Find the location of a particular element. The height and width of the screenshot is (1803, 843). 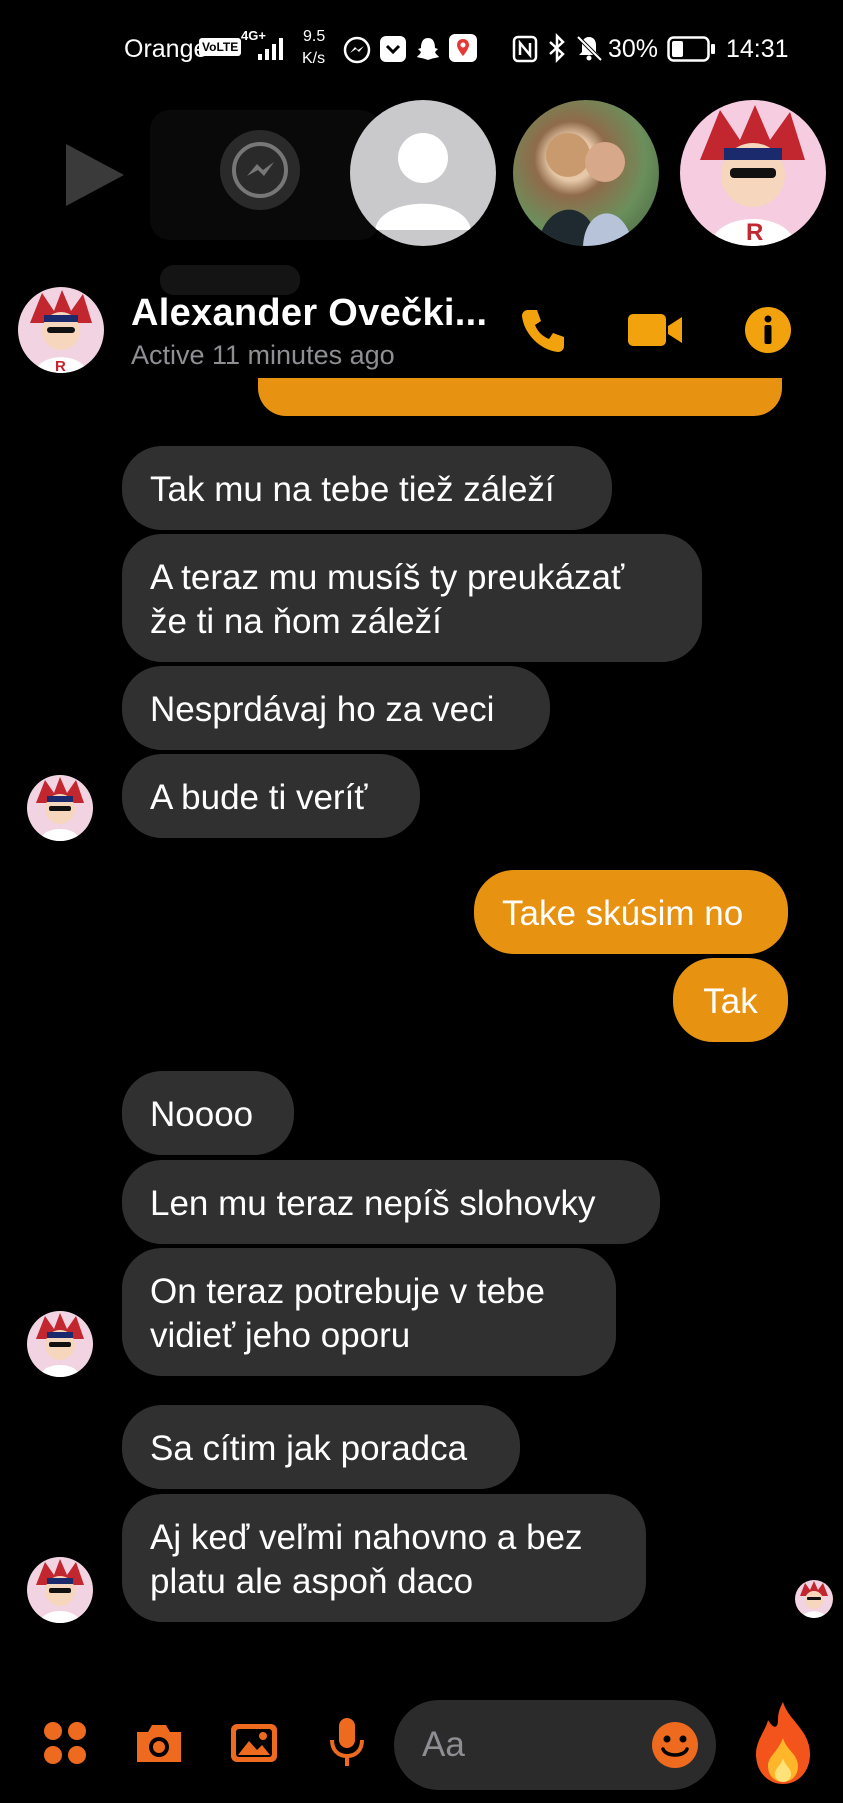

battery-icon is located at coordinates (691, 49).